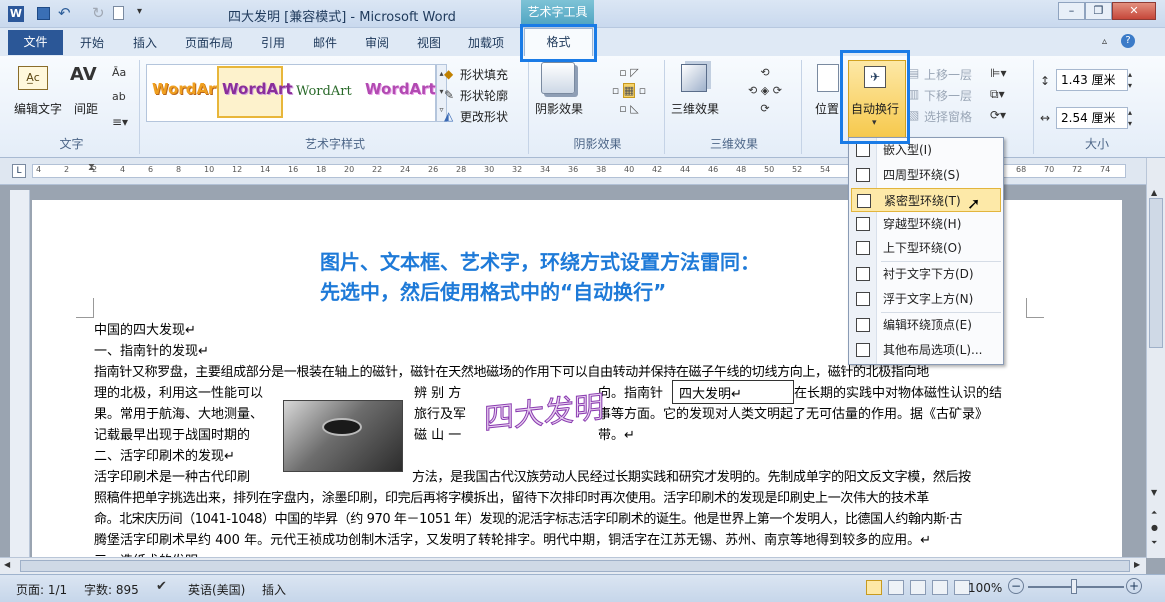  What do you see at coordinates (67, 169) in the screenshot?
I see `ruler-tick-label: 2` at bounding box center [67, 169].